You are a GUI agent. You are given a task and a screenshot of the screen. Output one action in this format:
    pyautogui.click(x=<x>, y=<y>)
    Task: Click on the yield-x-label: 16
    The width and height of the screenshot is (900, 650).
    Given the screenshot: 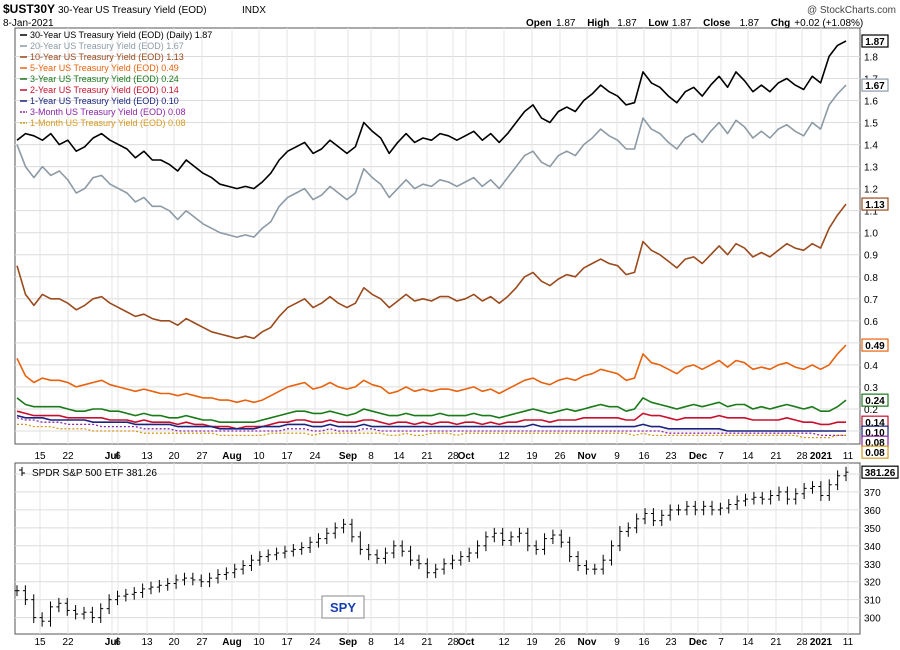 What is the action you would take?
    pyautogui.click(x=644, y=456)
    